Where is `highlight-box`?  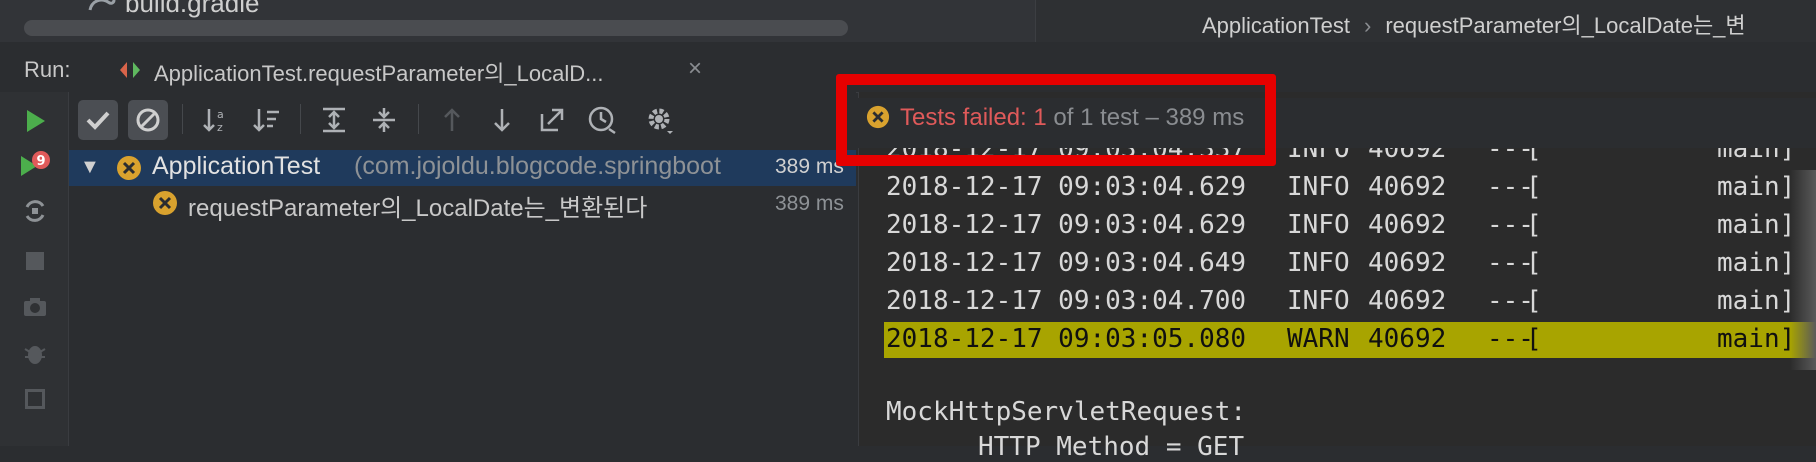
highlight-box is located at coordinates (1056, 120).